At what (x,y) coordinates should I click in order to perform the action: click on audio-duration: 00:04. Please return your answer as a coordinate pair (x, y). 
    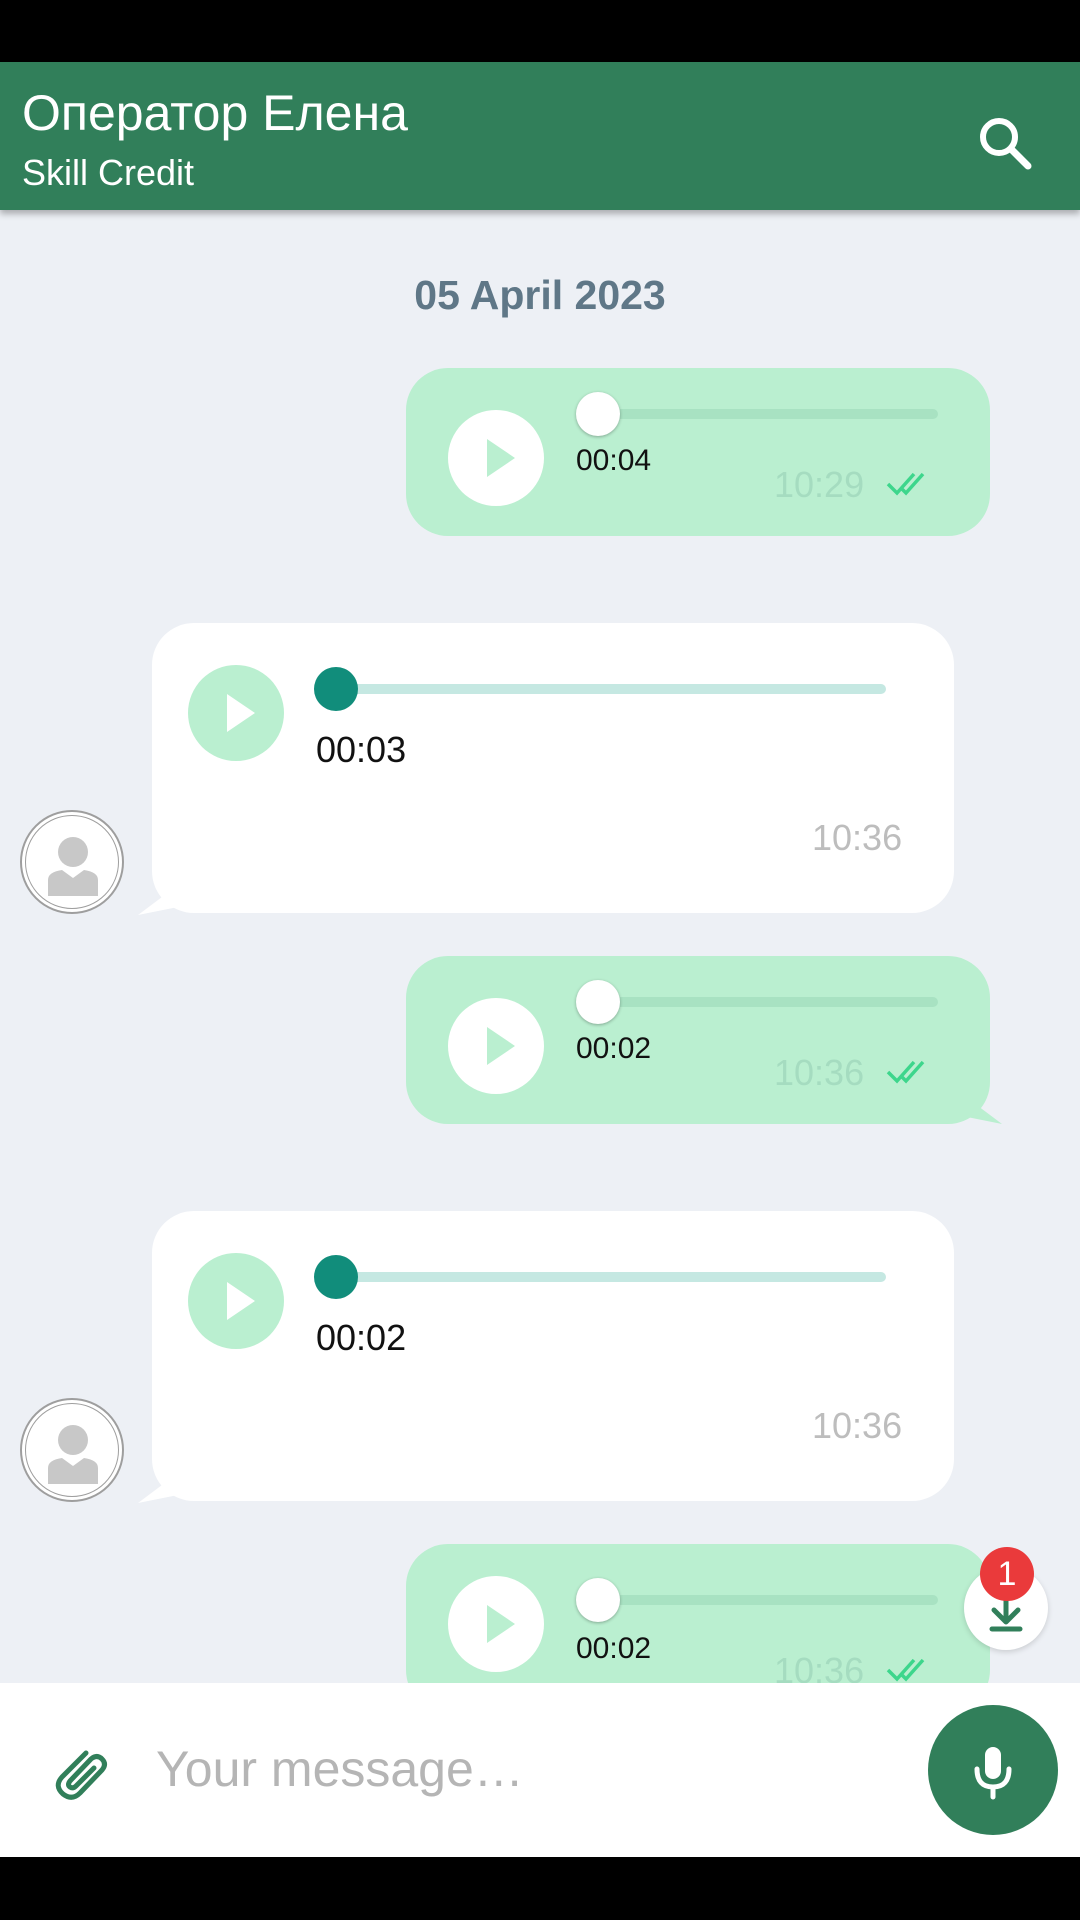
    Looking at the image, I should click on (614, 460).